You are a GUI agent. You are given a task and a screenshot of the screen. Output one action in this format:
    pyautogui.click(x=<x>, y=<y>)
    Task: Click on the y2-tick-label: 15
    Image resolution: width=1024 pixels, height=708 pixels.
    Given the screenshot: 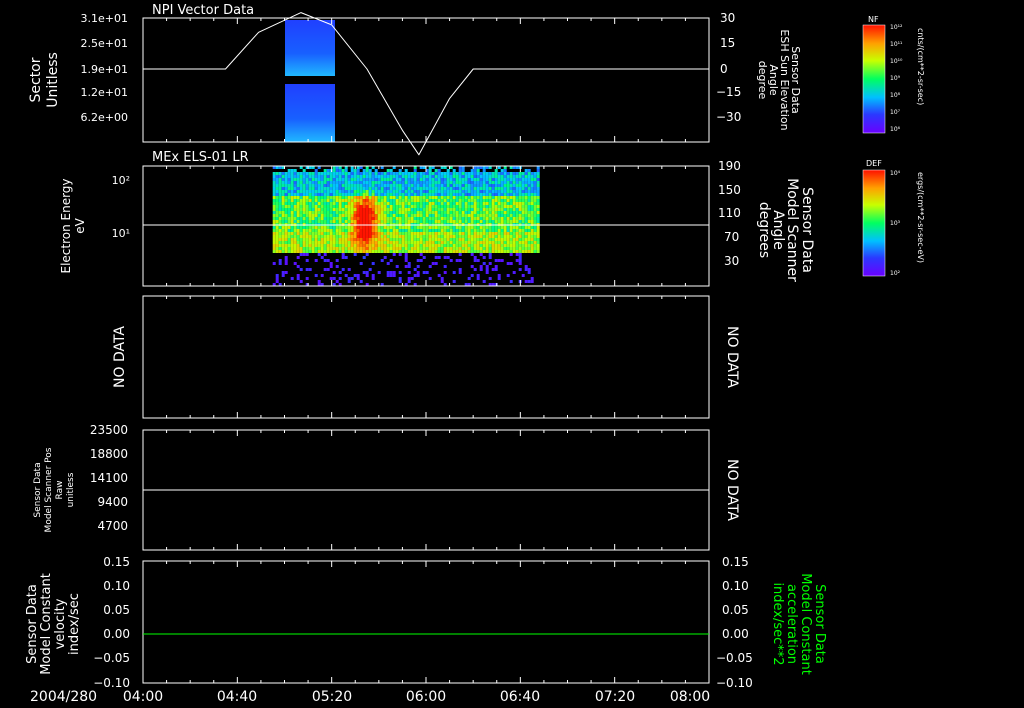 What is the action you would take?
    pyautogui.click(x=727, y=43)
    